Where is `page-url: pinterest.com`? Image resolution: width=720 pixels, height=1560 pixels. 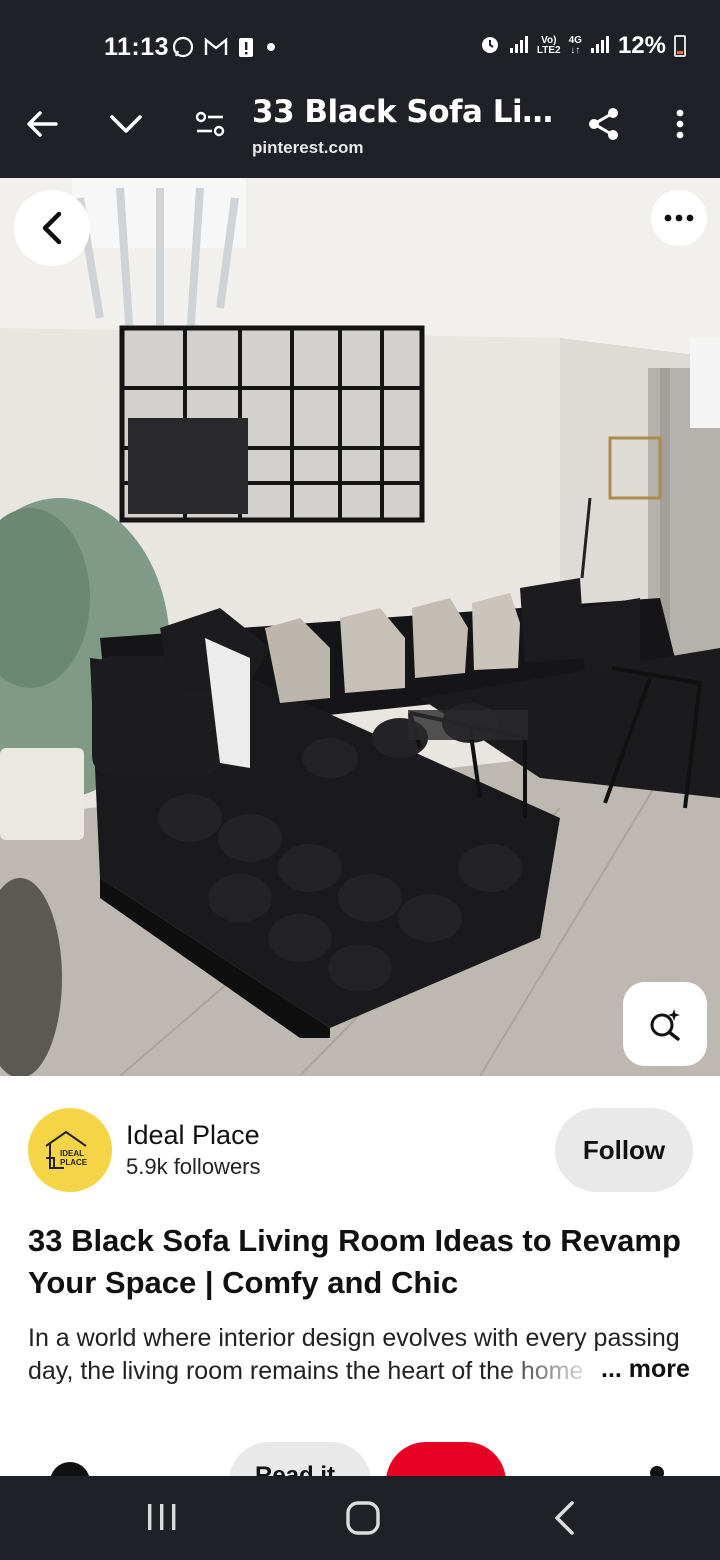
page-url: pinterest.com is located at coordinates (307, 148).